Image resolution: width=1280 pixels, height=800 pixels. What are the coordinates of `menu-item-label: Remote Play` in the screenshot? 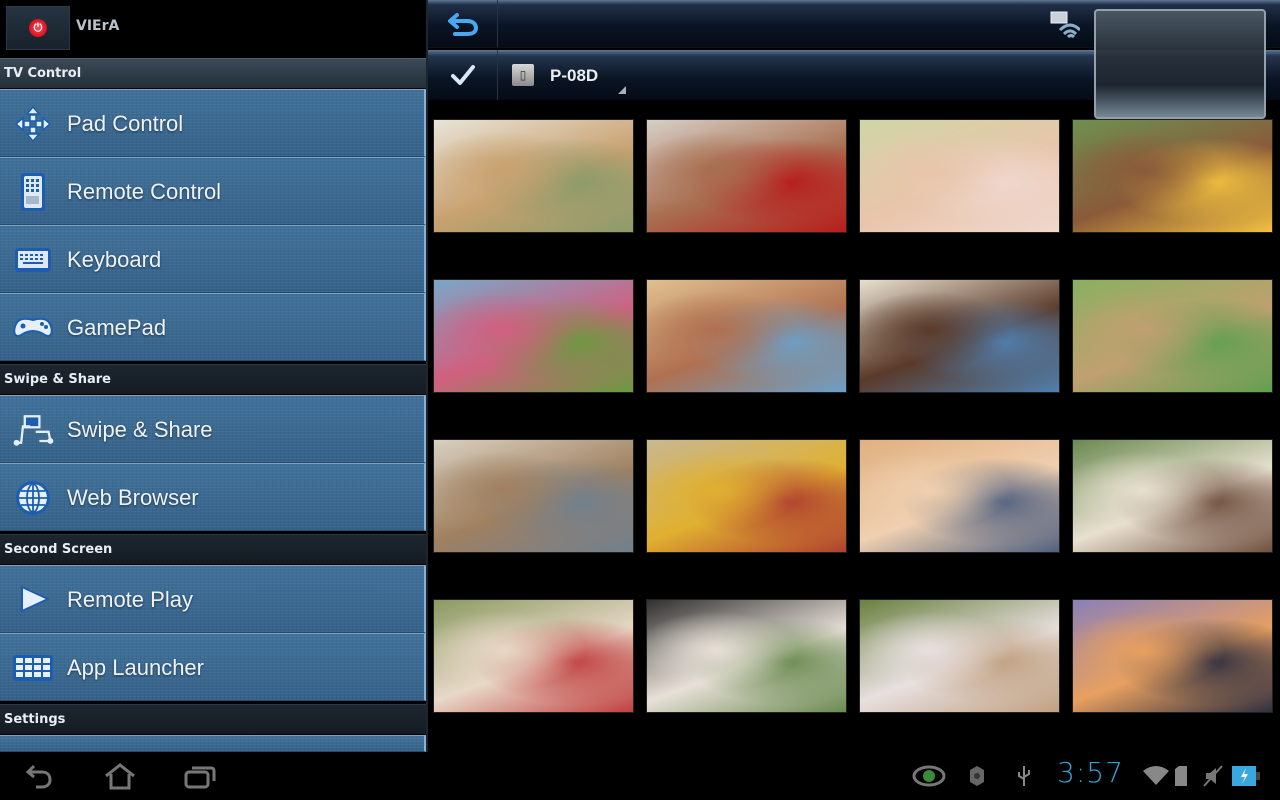 It's located at (130, 599).